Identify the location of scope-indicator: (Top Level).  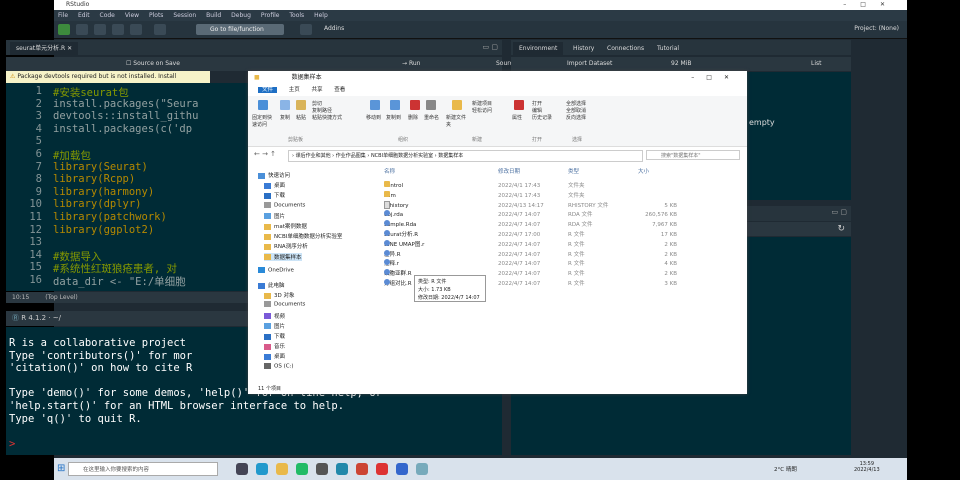
(61, 297).